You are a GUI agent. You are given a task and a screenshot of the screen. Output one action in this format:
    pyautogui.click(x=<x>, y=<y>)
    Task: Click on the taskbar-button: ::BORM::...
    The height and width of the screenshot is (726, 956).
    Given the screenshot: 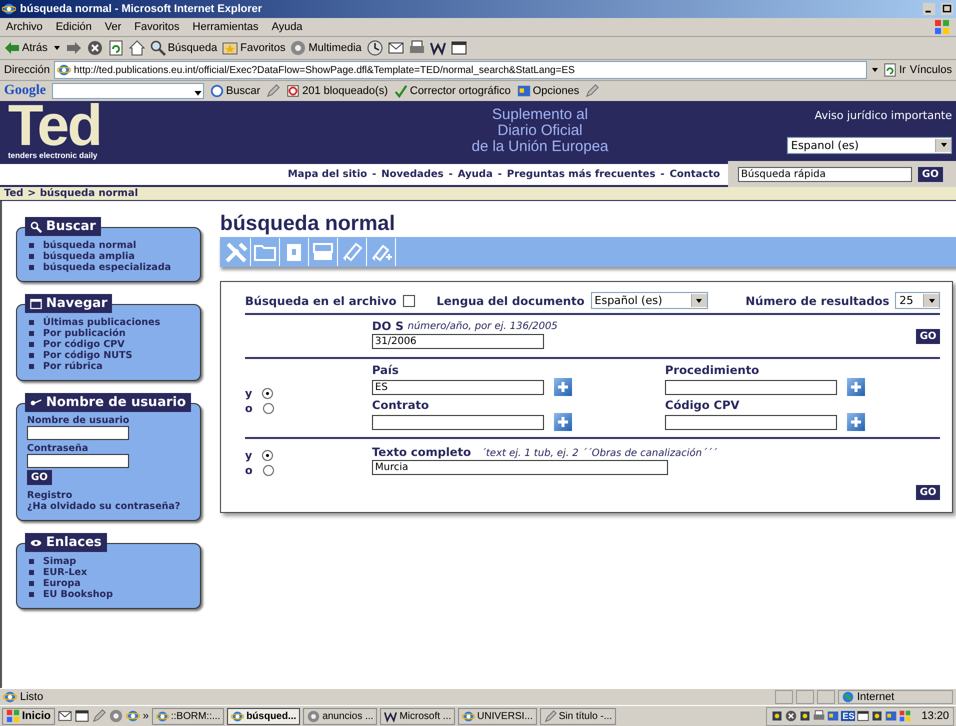 What is the action you would take?
    pyautogui.click(x=188, y=716)
    